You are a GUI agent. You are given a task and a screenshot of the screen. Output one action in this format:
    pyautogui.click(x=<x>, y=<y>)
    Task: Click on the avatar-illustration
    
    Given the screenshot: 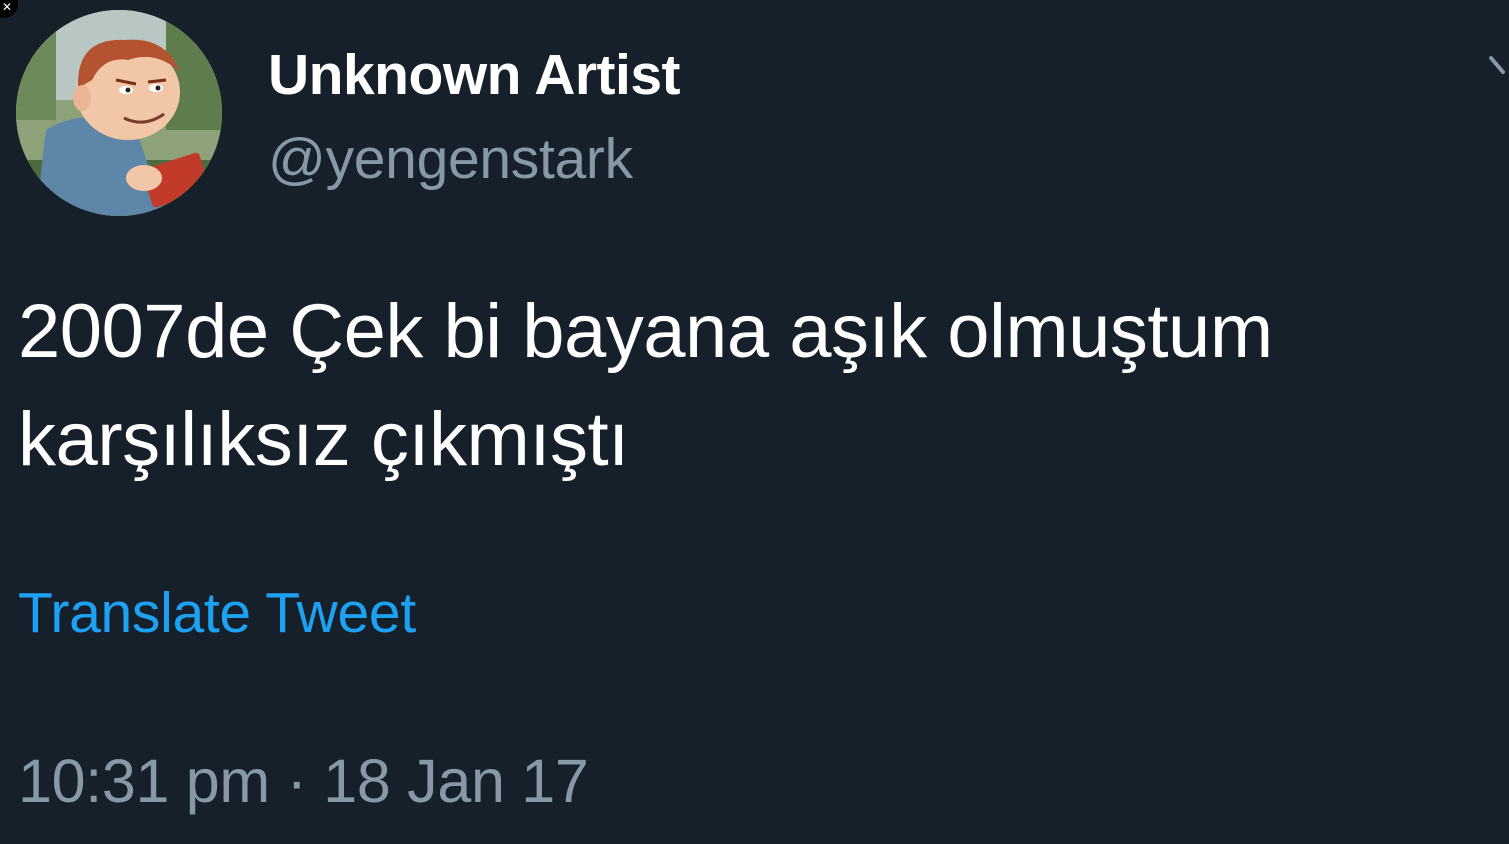 What is the action you would take?
    pyautogui.click(x=119, y=113)
    